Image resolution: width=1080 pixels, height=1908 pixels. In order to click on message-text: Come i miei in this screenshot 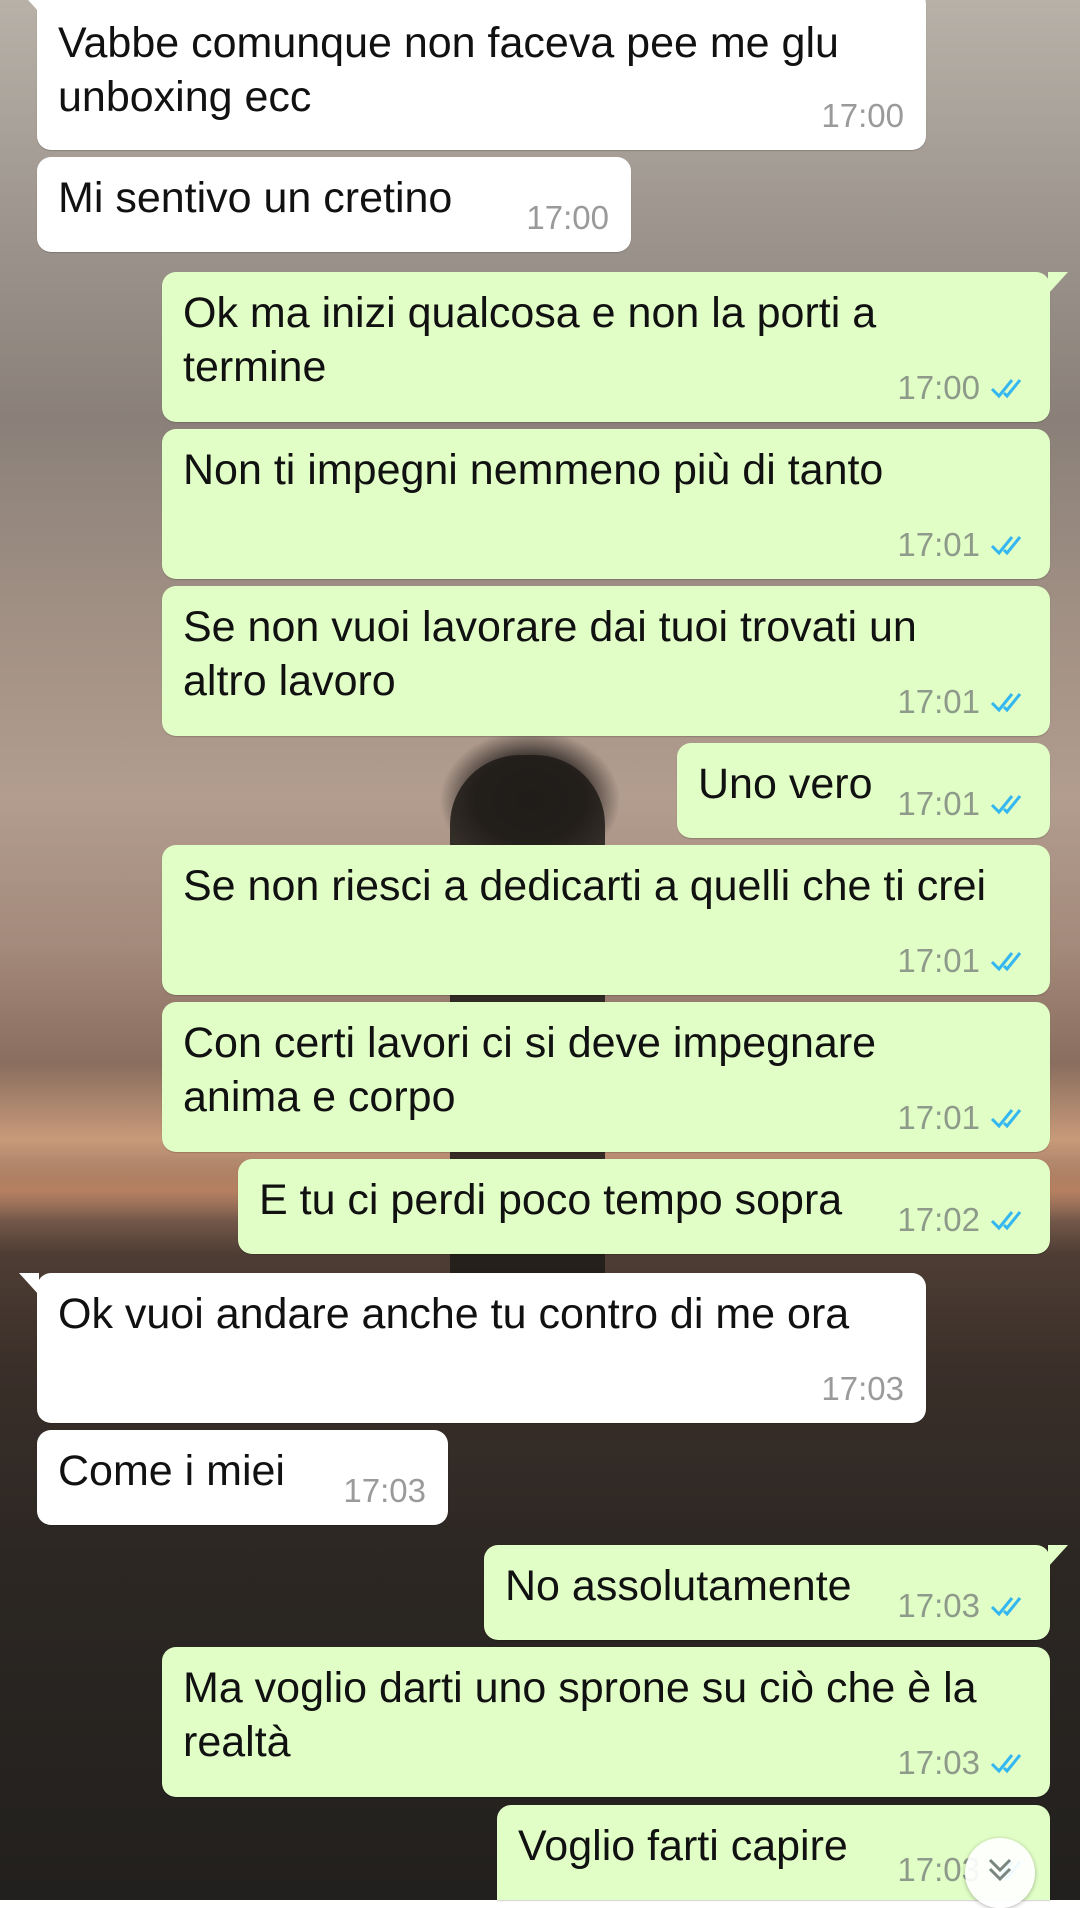, I will do `click(171, 1471)`.